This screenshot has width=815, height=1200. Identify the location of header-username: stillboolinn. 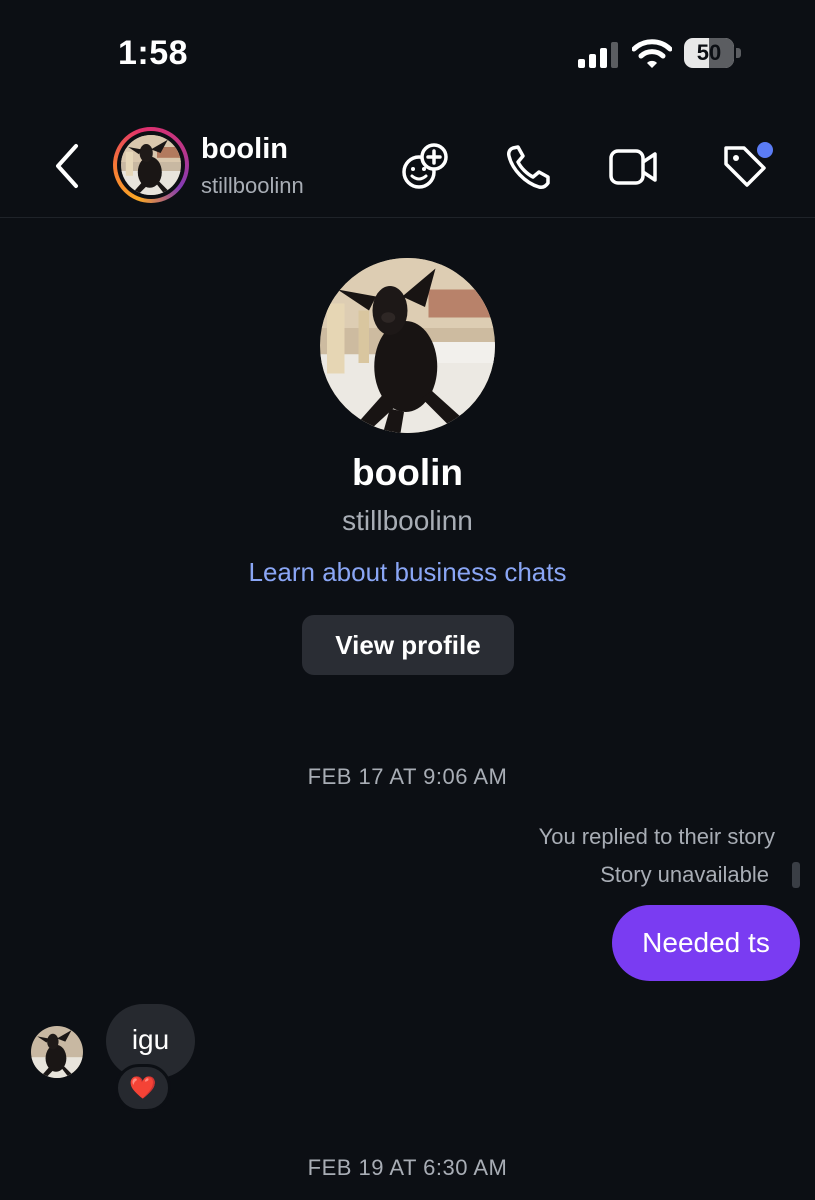
(252, 186).